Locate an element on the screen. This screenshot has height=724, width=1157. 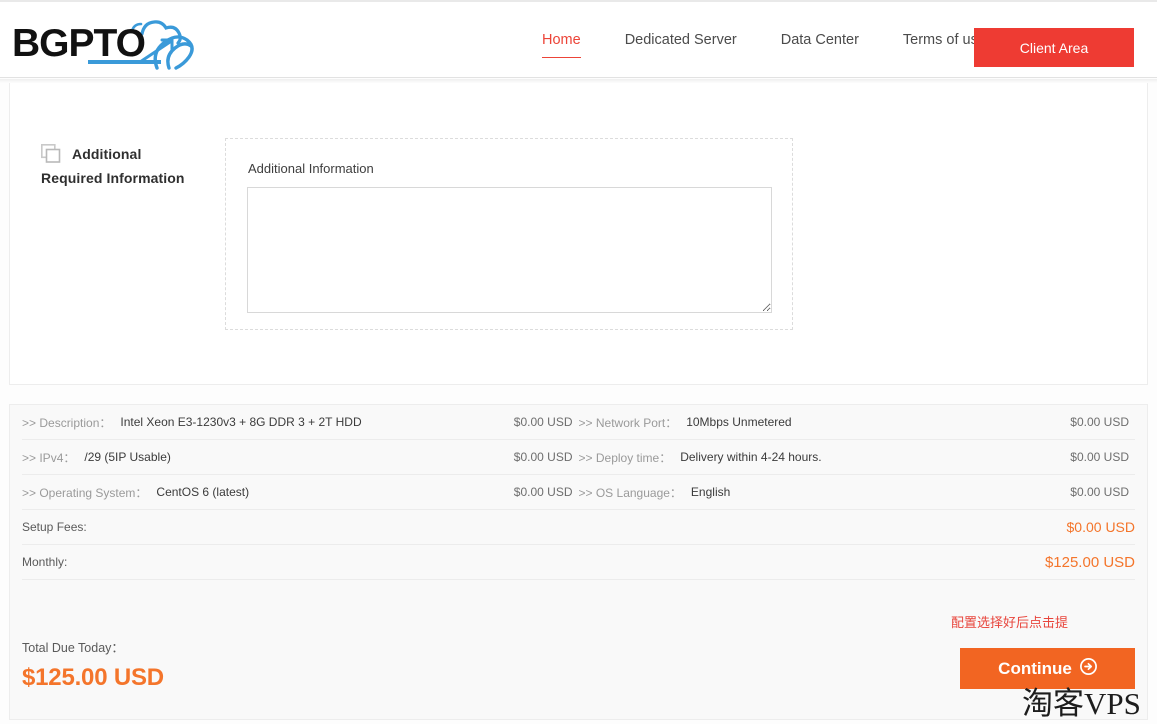
nav-item-dedicated-server: Dedicated Server is located at coordinates (681, 40).